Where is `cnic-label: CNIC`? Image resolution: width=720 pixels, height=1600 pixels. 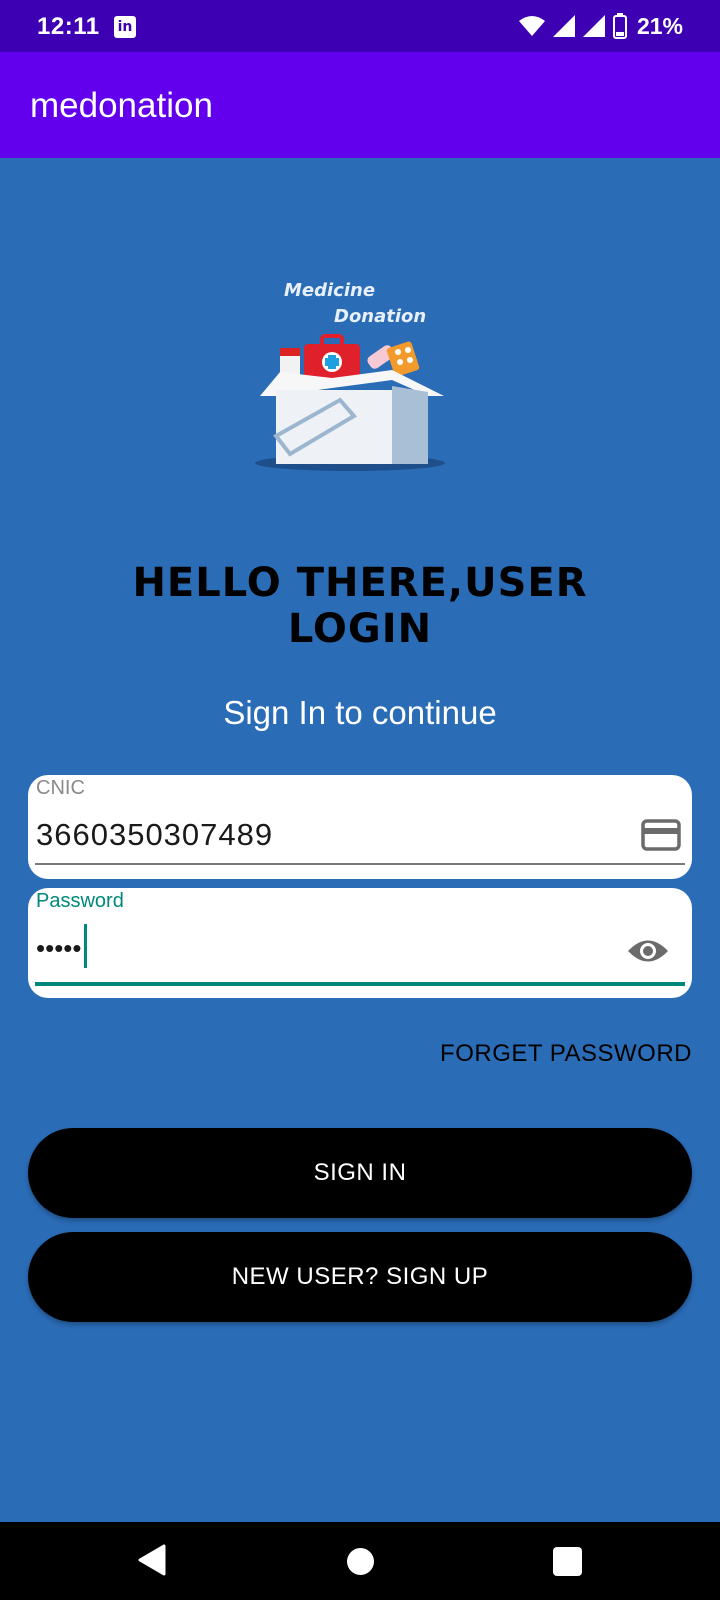 cnic-label: CNIC is located at coordinates (60, 788).